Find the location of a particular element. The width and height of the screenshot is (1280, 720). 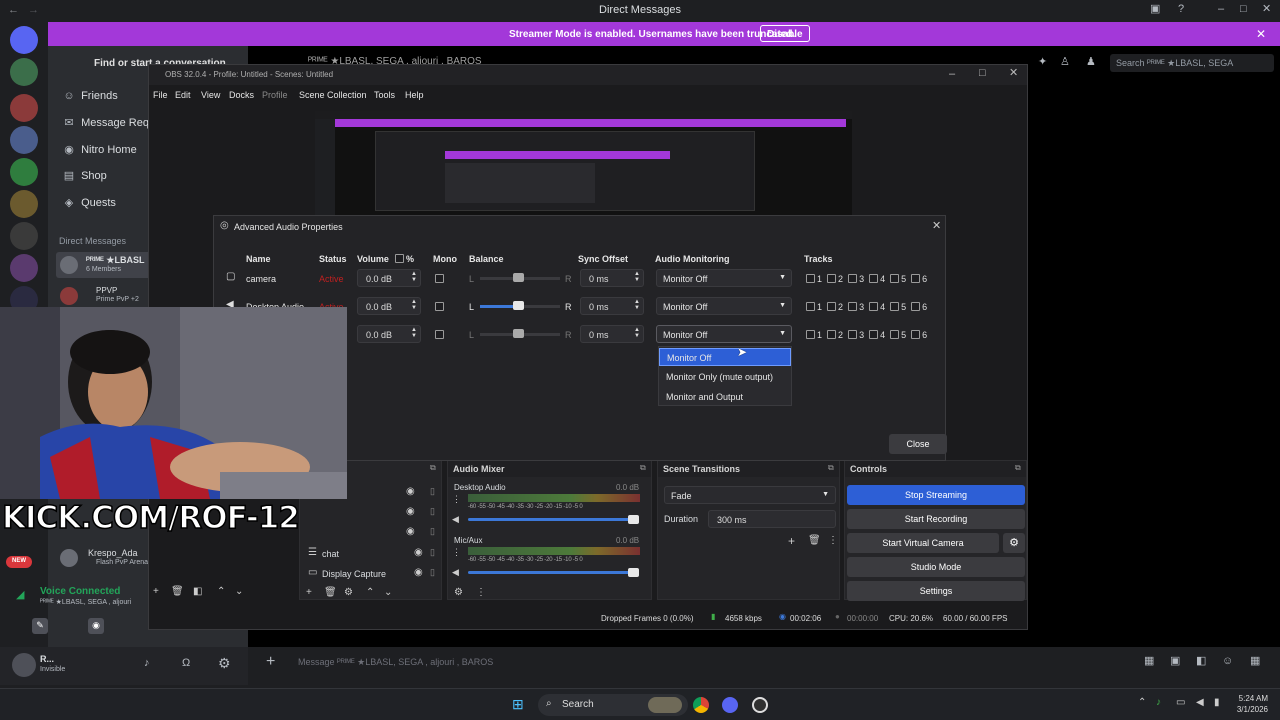

stop-streaming-button: Stop Streaming is located at coordinates (936, 495).